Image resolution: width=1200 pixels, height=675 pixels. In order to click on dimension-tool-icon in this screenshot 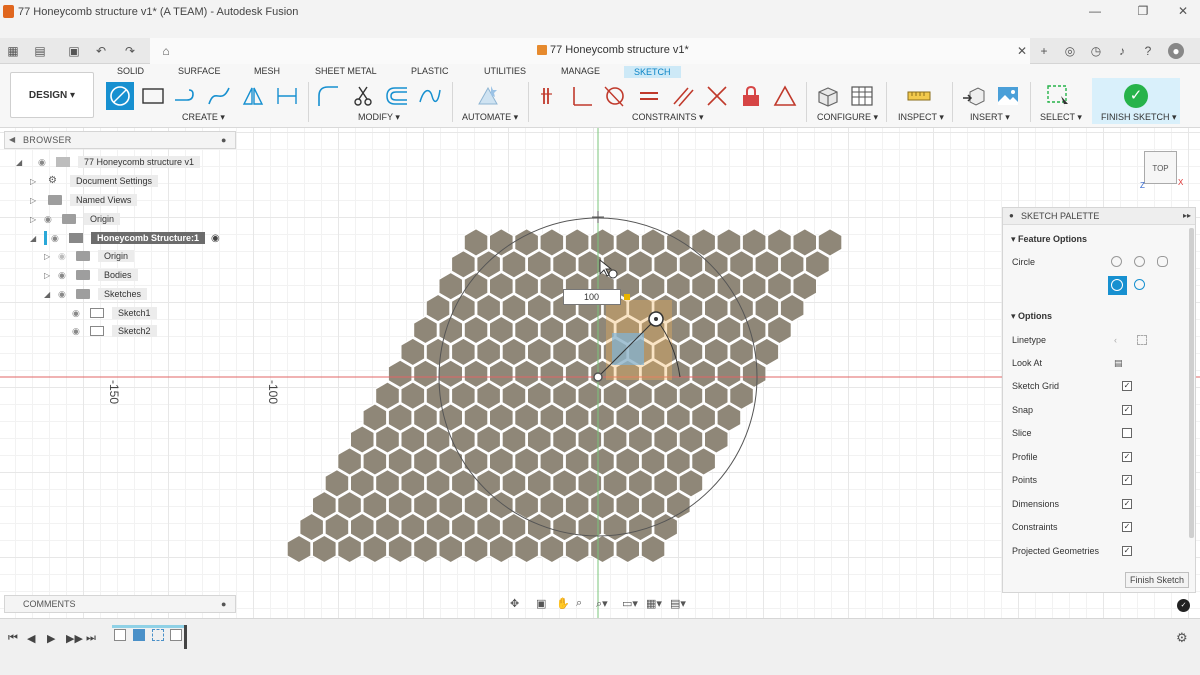, I will do `click(287, 96)`.